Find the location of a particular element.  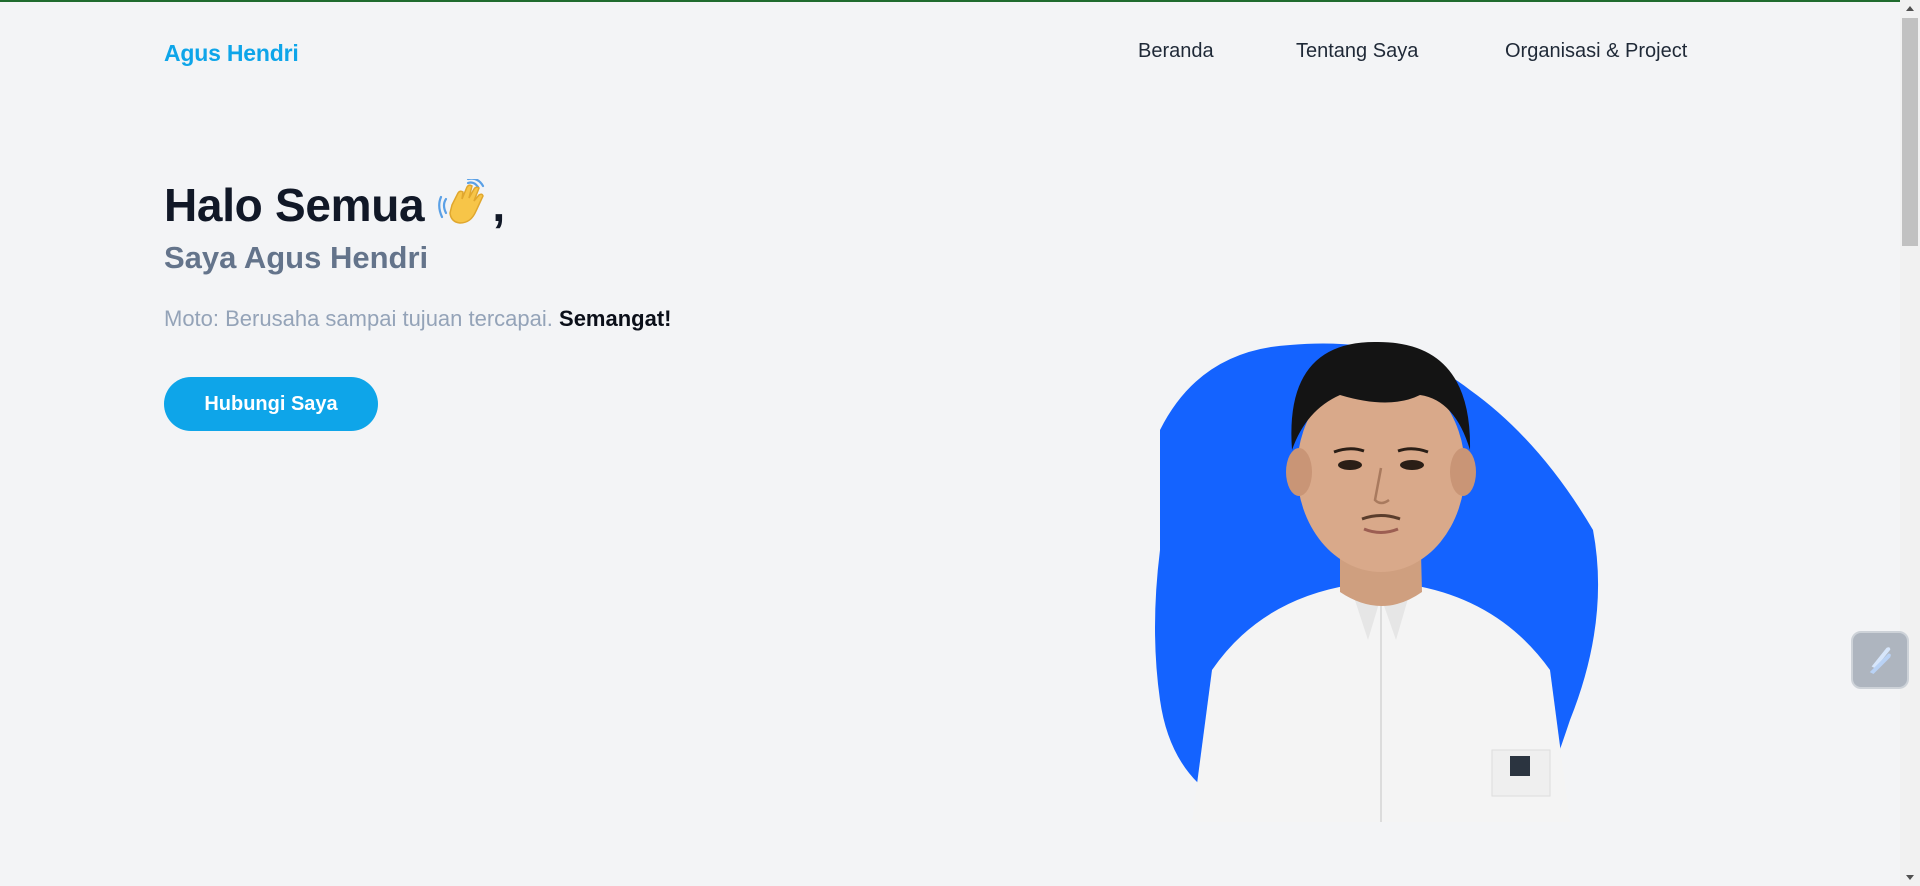

scroll-up-arrow-icon is located at coordinates (1910, 8).